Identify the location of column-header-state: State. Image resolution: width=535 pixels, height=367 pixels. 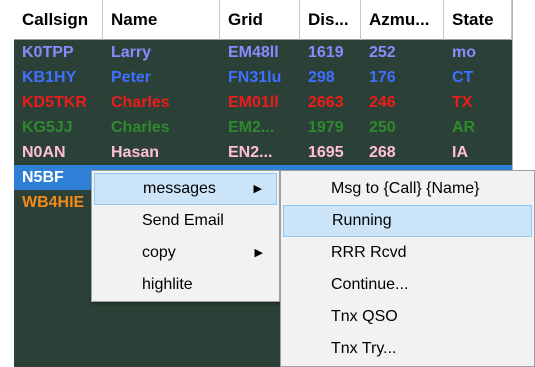
(478, 20).